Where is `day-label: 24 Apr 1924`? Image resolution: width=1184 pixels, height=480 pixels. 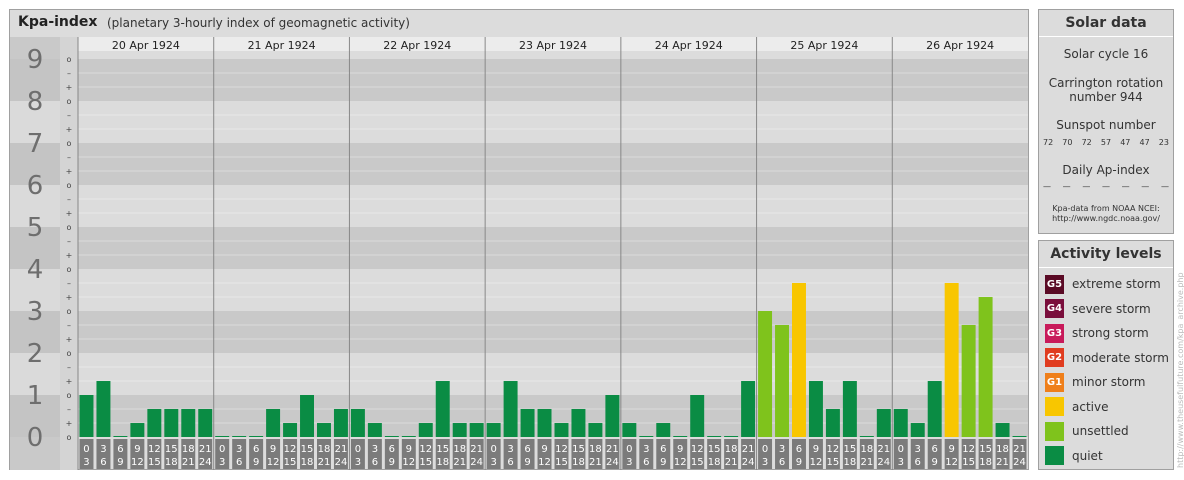
day-label: 24 Apr 1924 is located at coordinates (689, 45).